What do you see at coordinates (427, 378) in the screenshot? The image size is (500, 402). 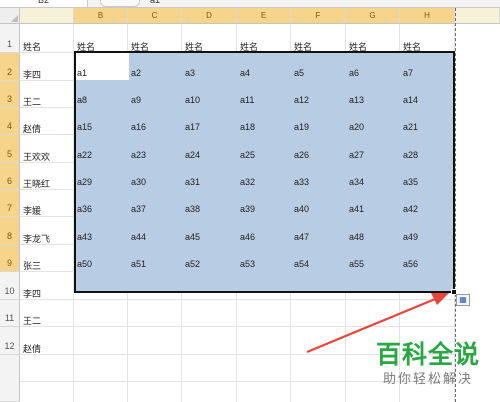 I see `watermark-tagline: 助你轻松解决` at bounding box center [427, 378].